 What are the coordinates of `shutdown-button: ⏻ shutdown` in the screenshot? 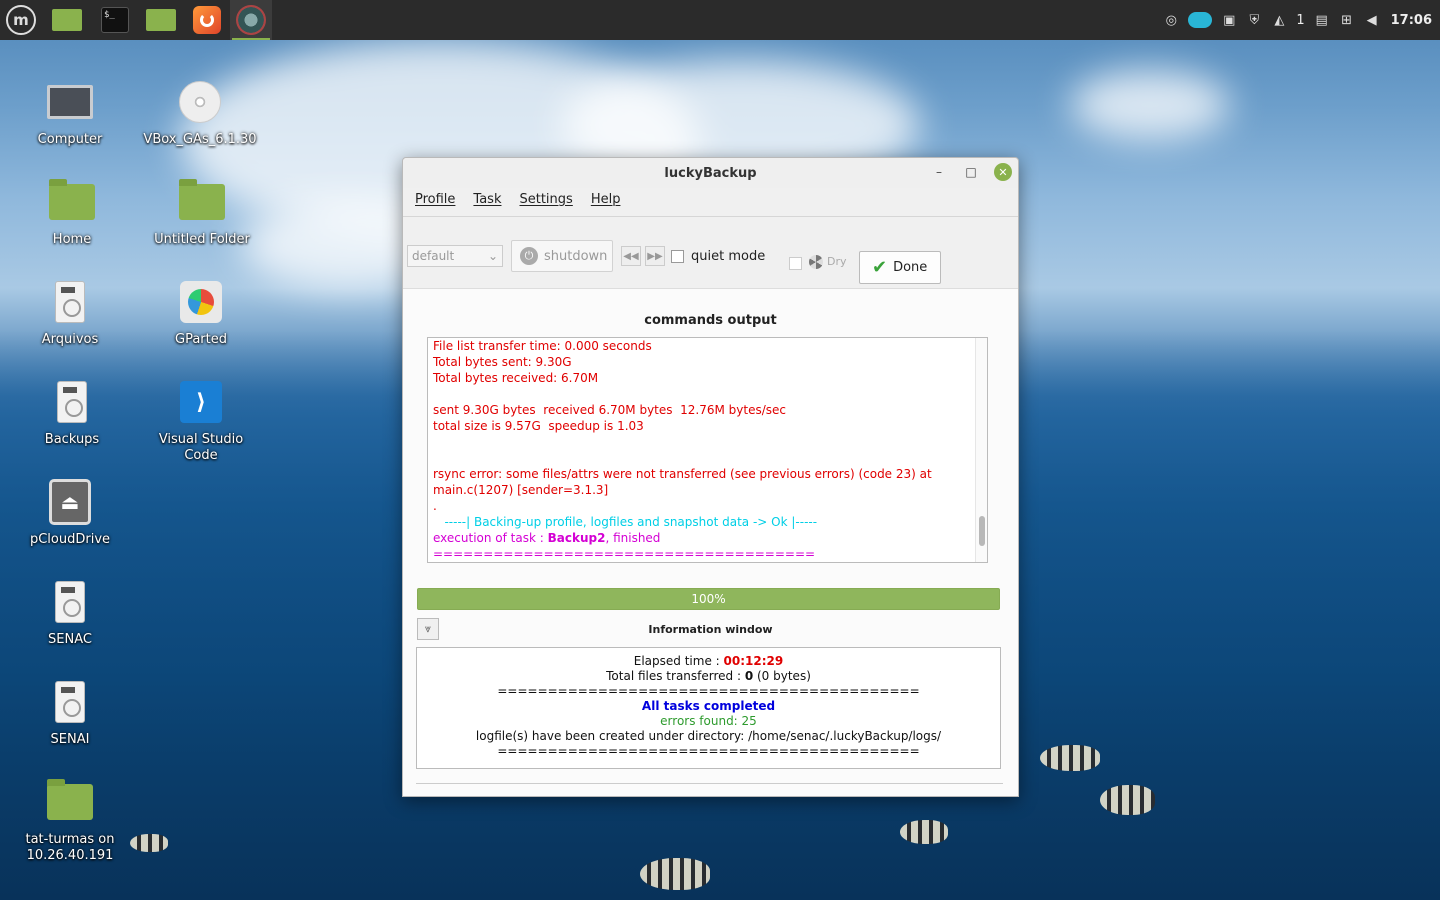 It's located at (562, 256).